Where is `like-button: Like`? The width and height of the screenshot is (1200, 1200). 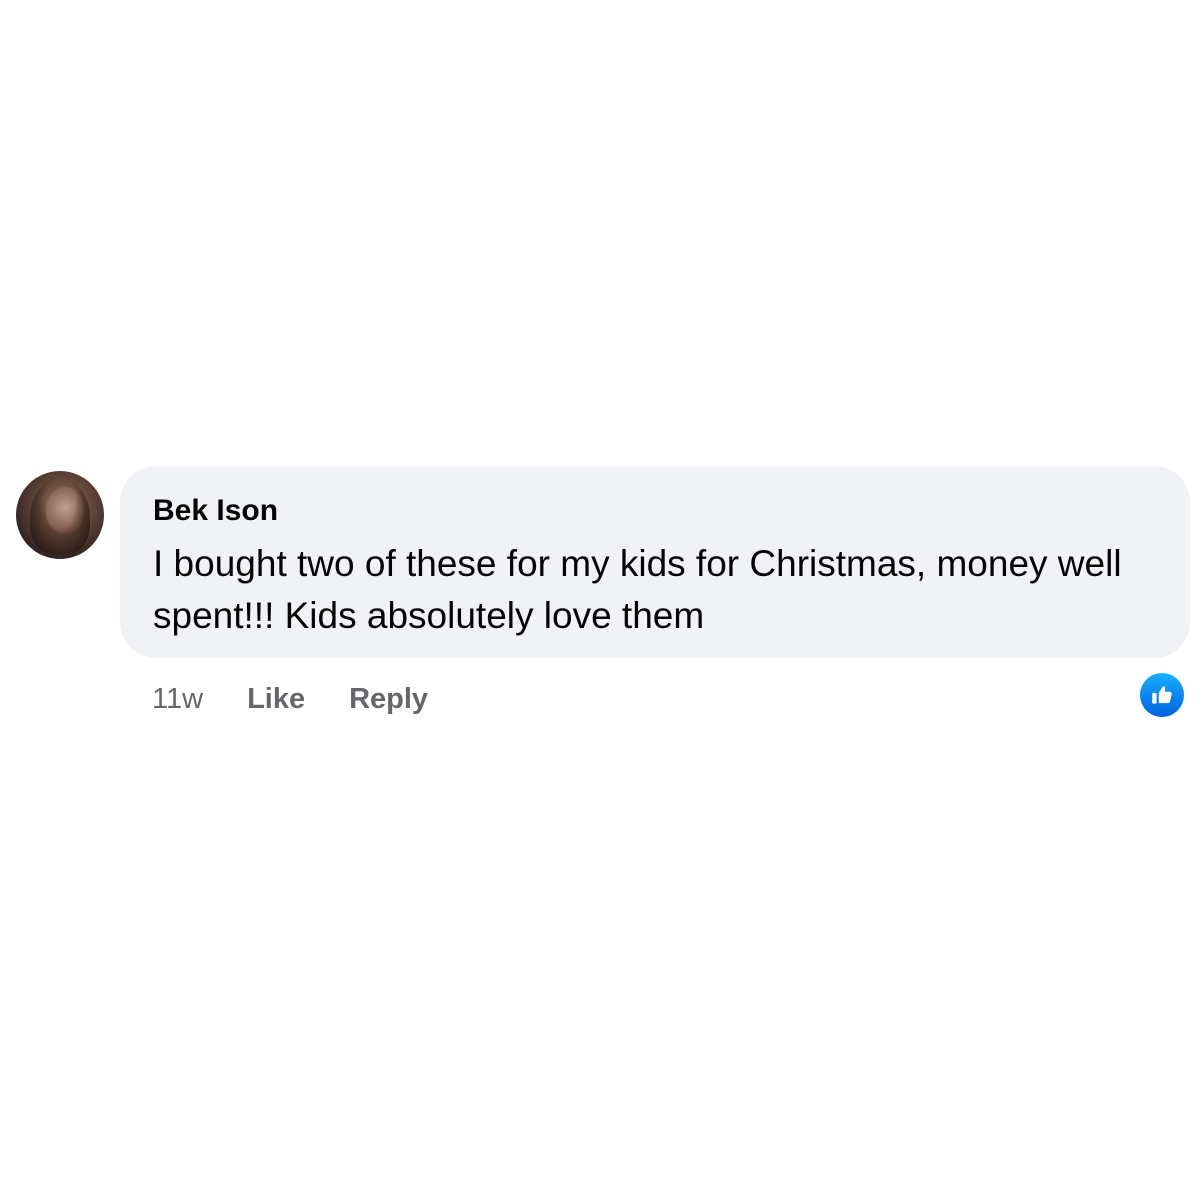 like-button: Like is located at coordinates (276, 699).